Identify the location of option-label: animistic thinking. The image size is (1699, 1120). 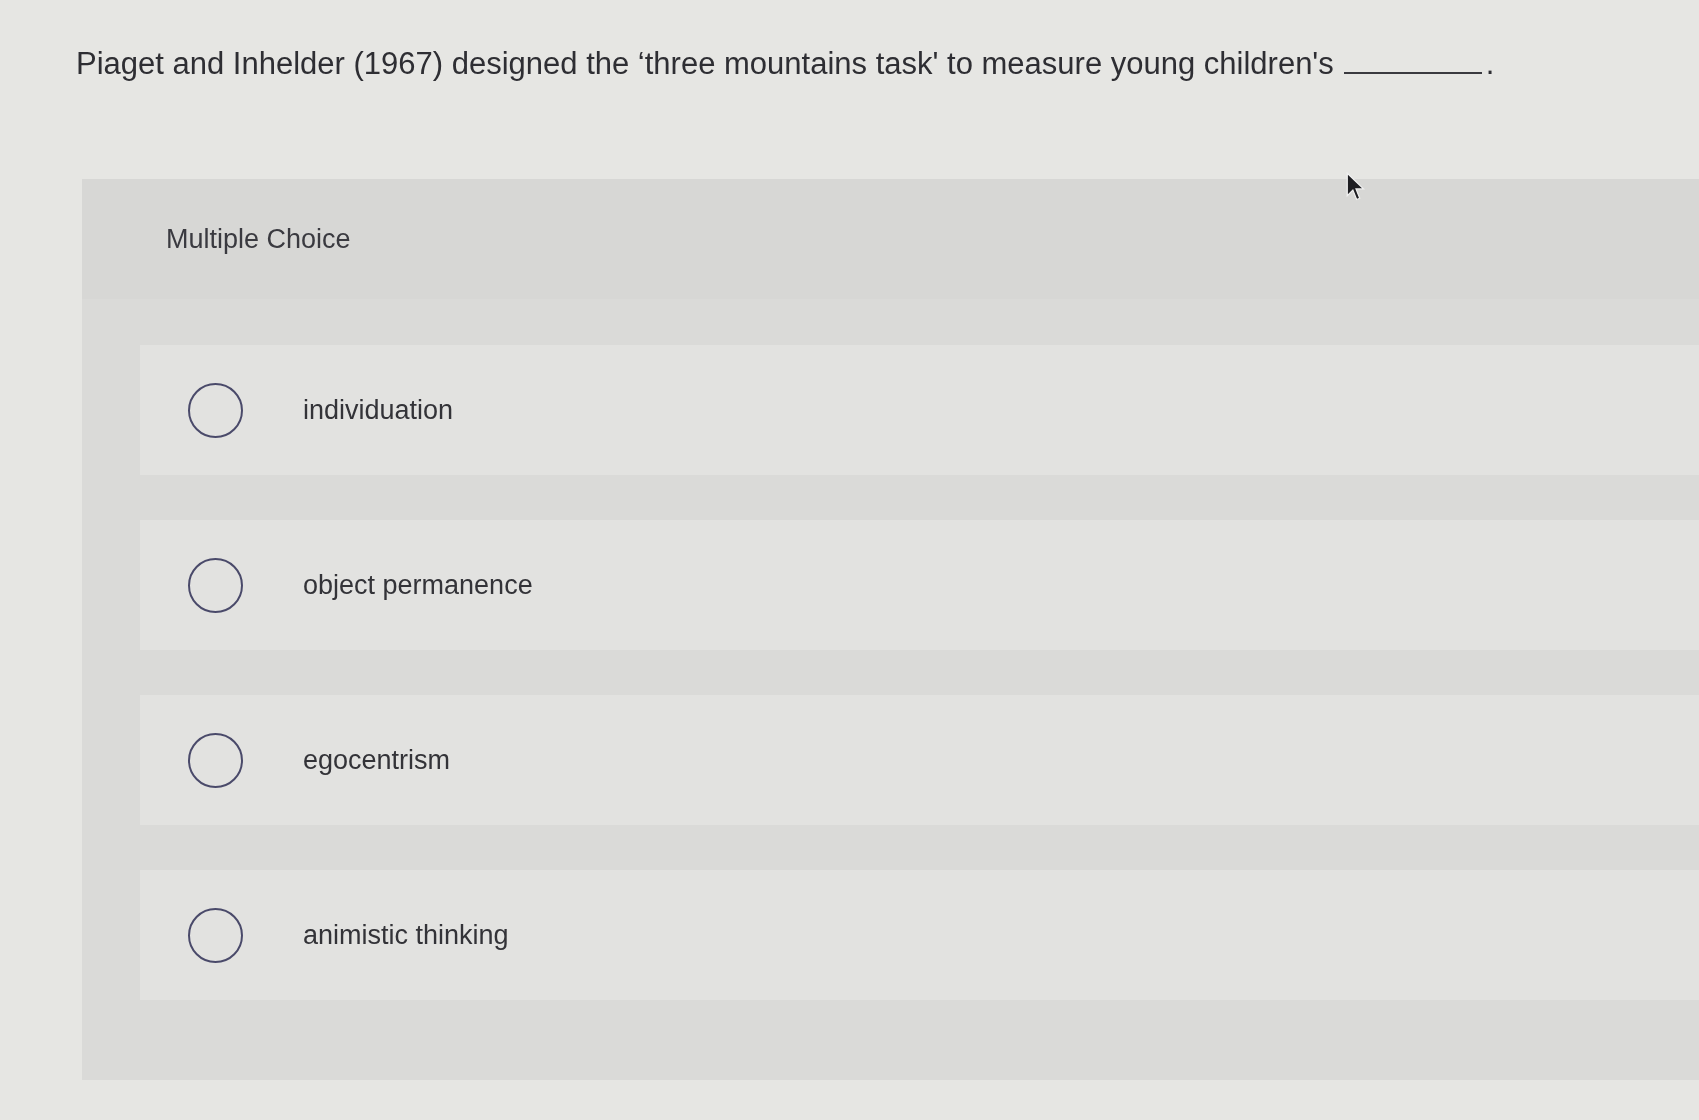
(406, 935).